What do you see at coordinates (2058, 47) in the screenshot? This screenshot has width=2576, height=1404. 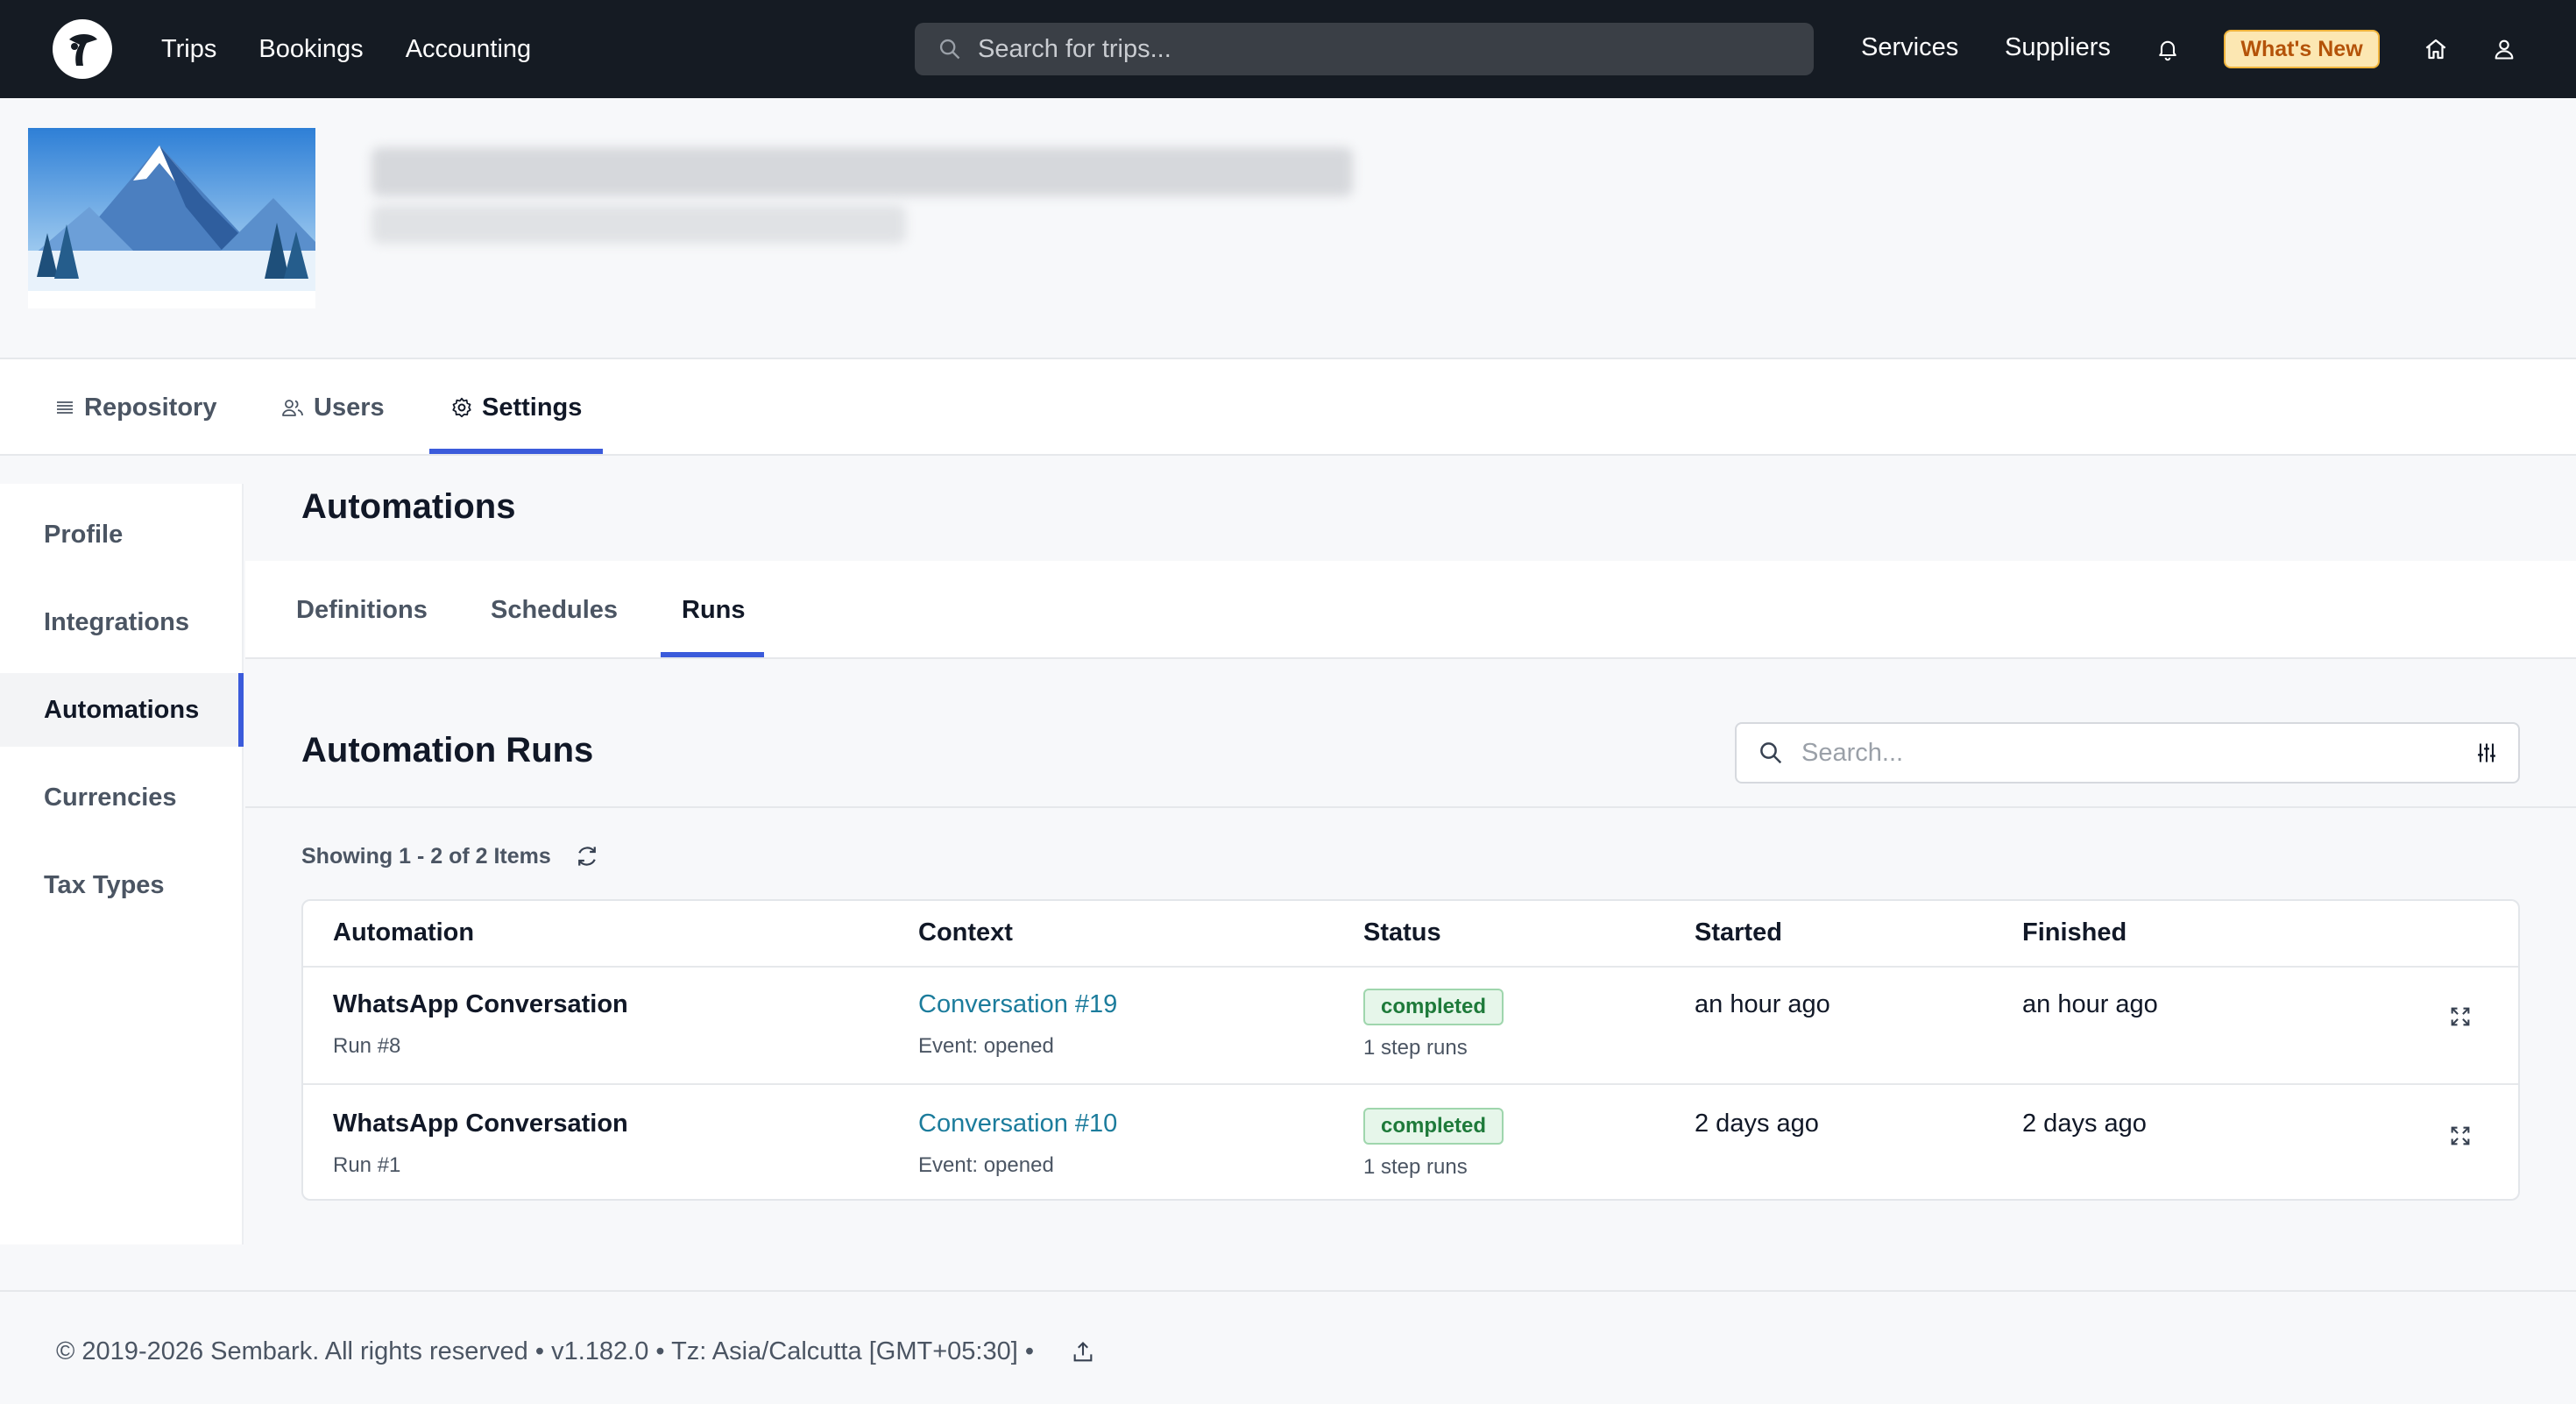 I see `nav-suppliers: Suppliers` at bounding box center [2058, 47].